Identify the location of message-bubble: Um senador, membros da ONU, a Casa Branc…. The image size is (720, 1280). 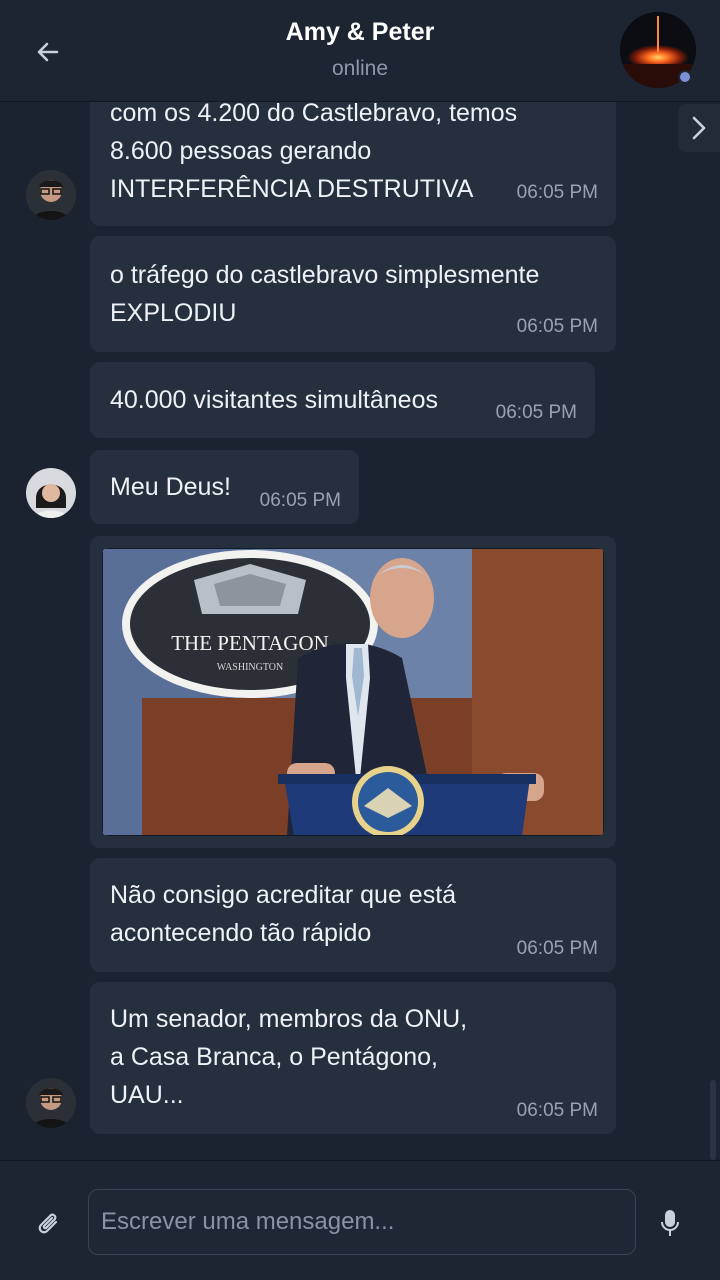
(353, 1058).